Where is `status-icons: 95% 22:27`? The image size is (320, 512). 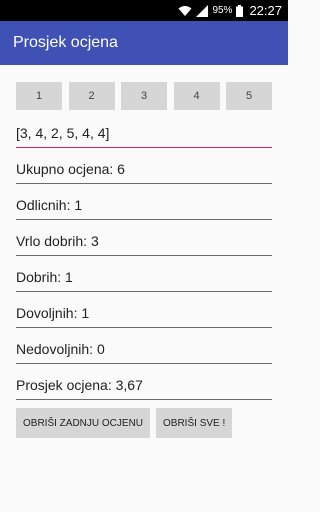 status-icons: 95% 22:27 is located at coordinates (230, 10).